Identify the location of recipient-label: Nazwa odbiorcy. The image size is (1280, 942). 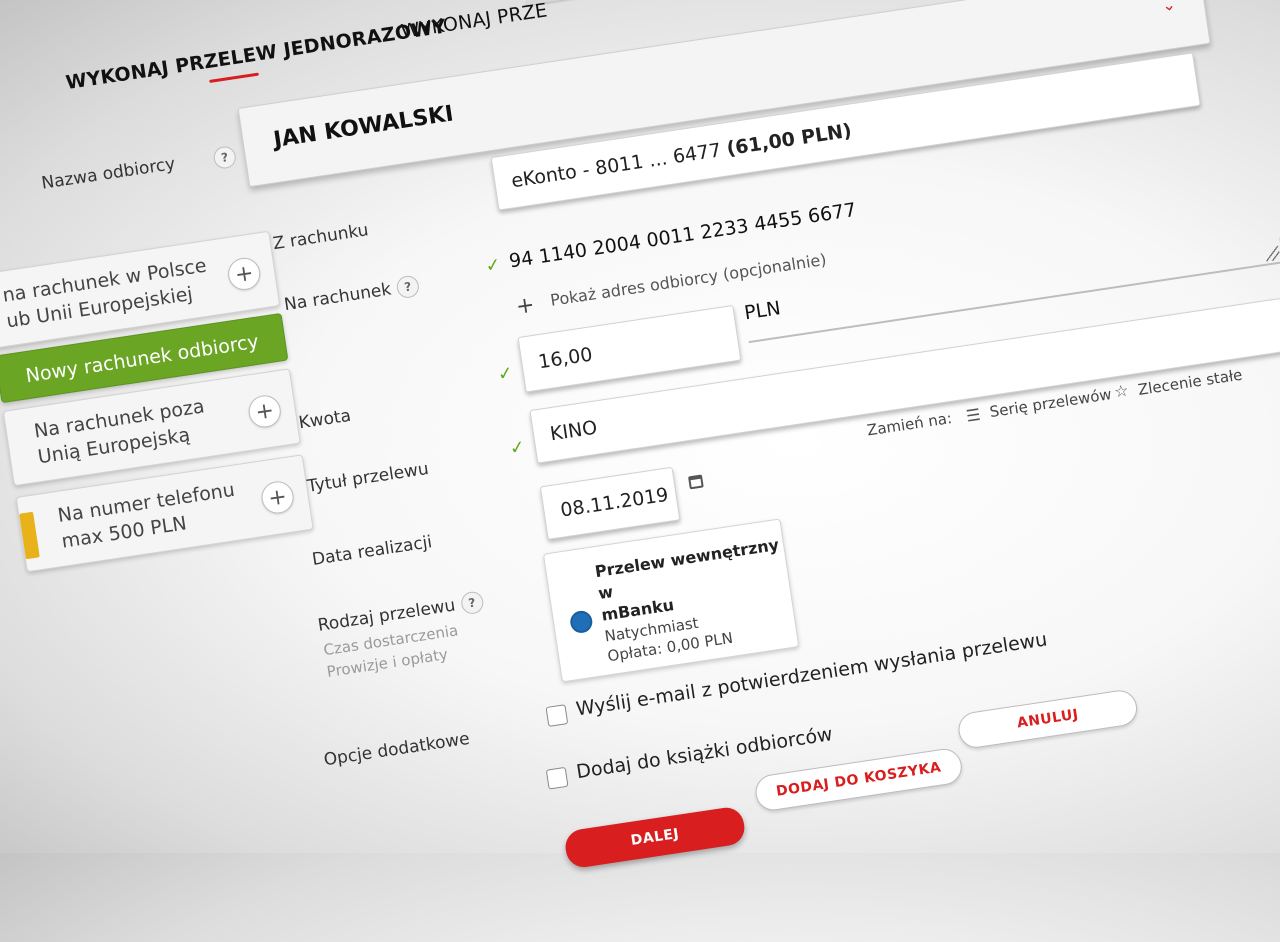
(108, 174).